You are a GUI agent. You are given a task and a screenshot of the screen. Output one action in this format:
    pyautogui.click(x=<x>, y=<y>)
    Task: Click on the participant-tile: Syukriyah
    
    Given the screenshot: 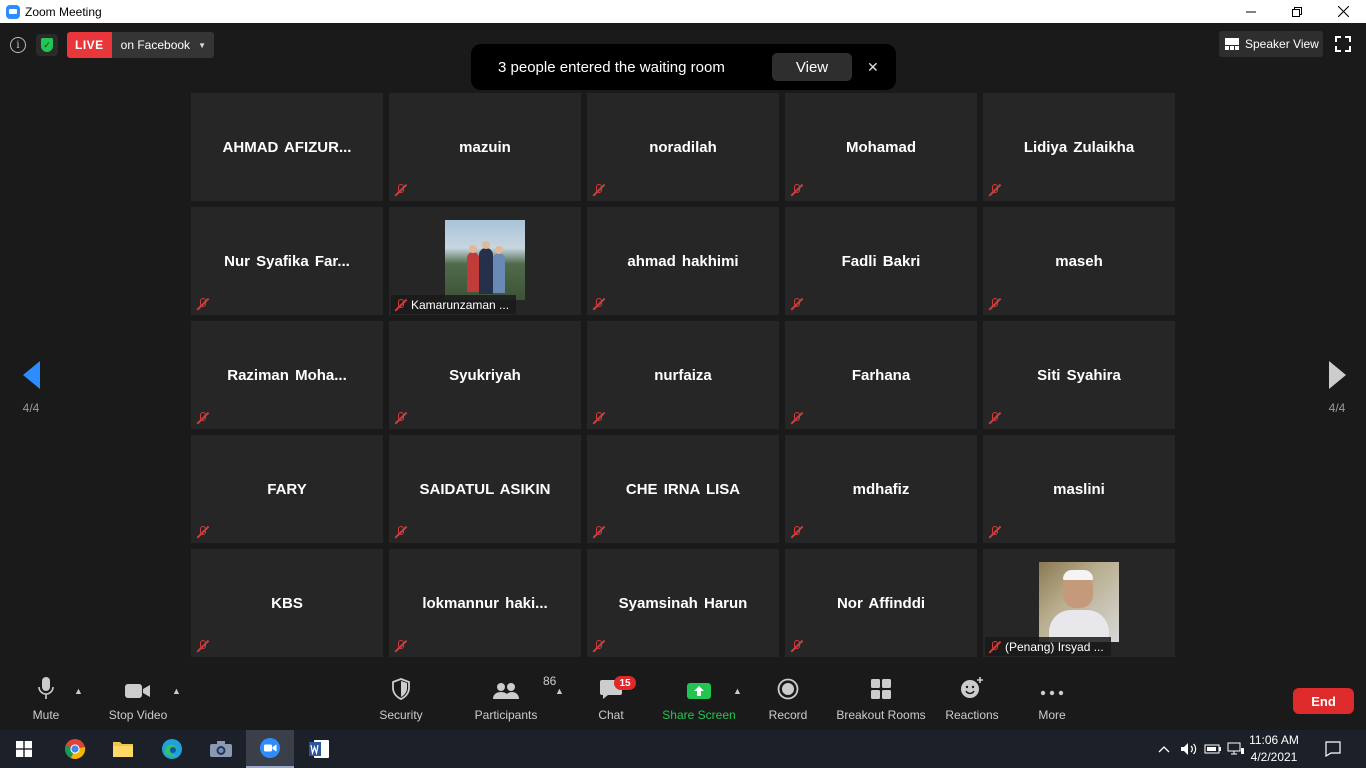 What is the action you would take?
    pyautogui.click(x=485, y=375)
    